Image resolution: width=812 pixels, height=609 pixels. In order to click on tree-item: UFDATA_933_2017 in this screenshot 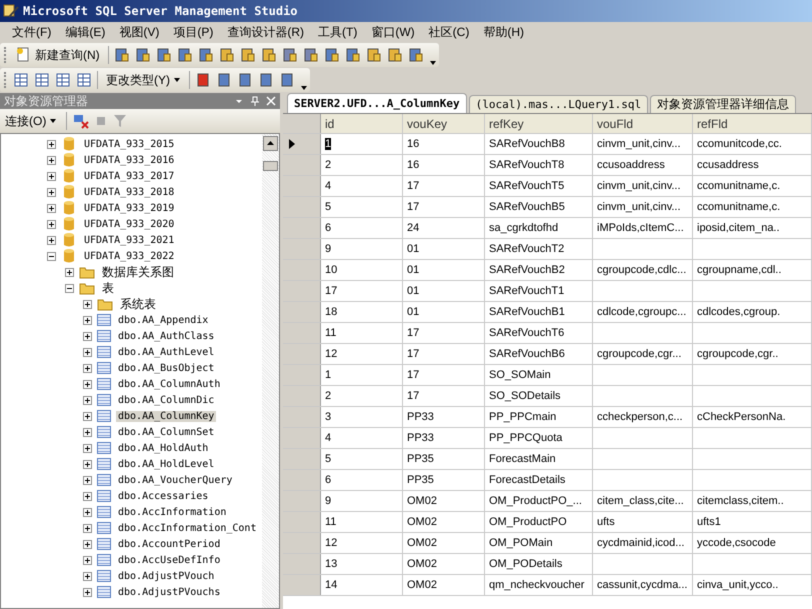, I will do `click(129, 176)`.